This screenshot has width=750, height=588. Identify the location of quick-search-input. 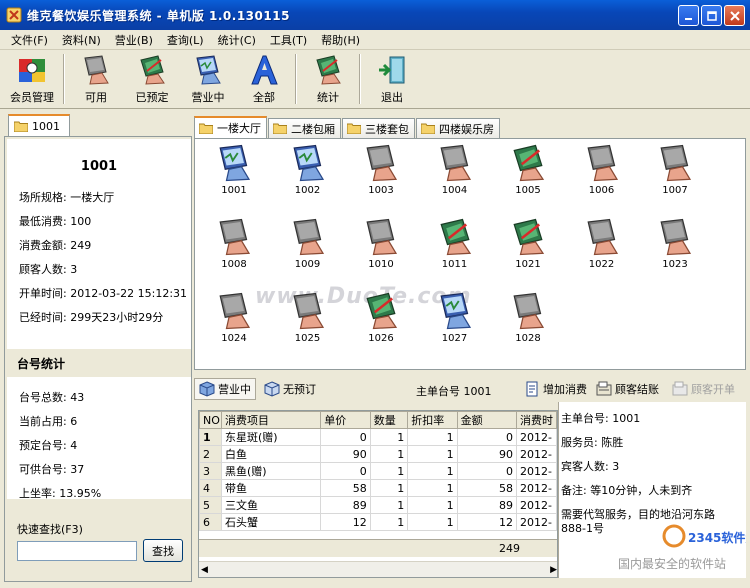
(77, 551).